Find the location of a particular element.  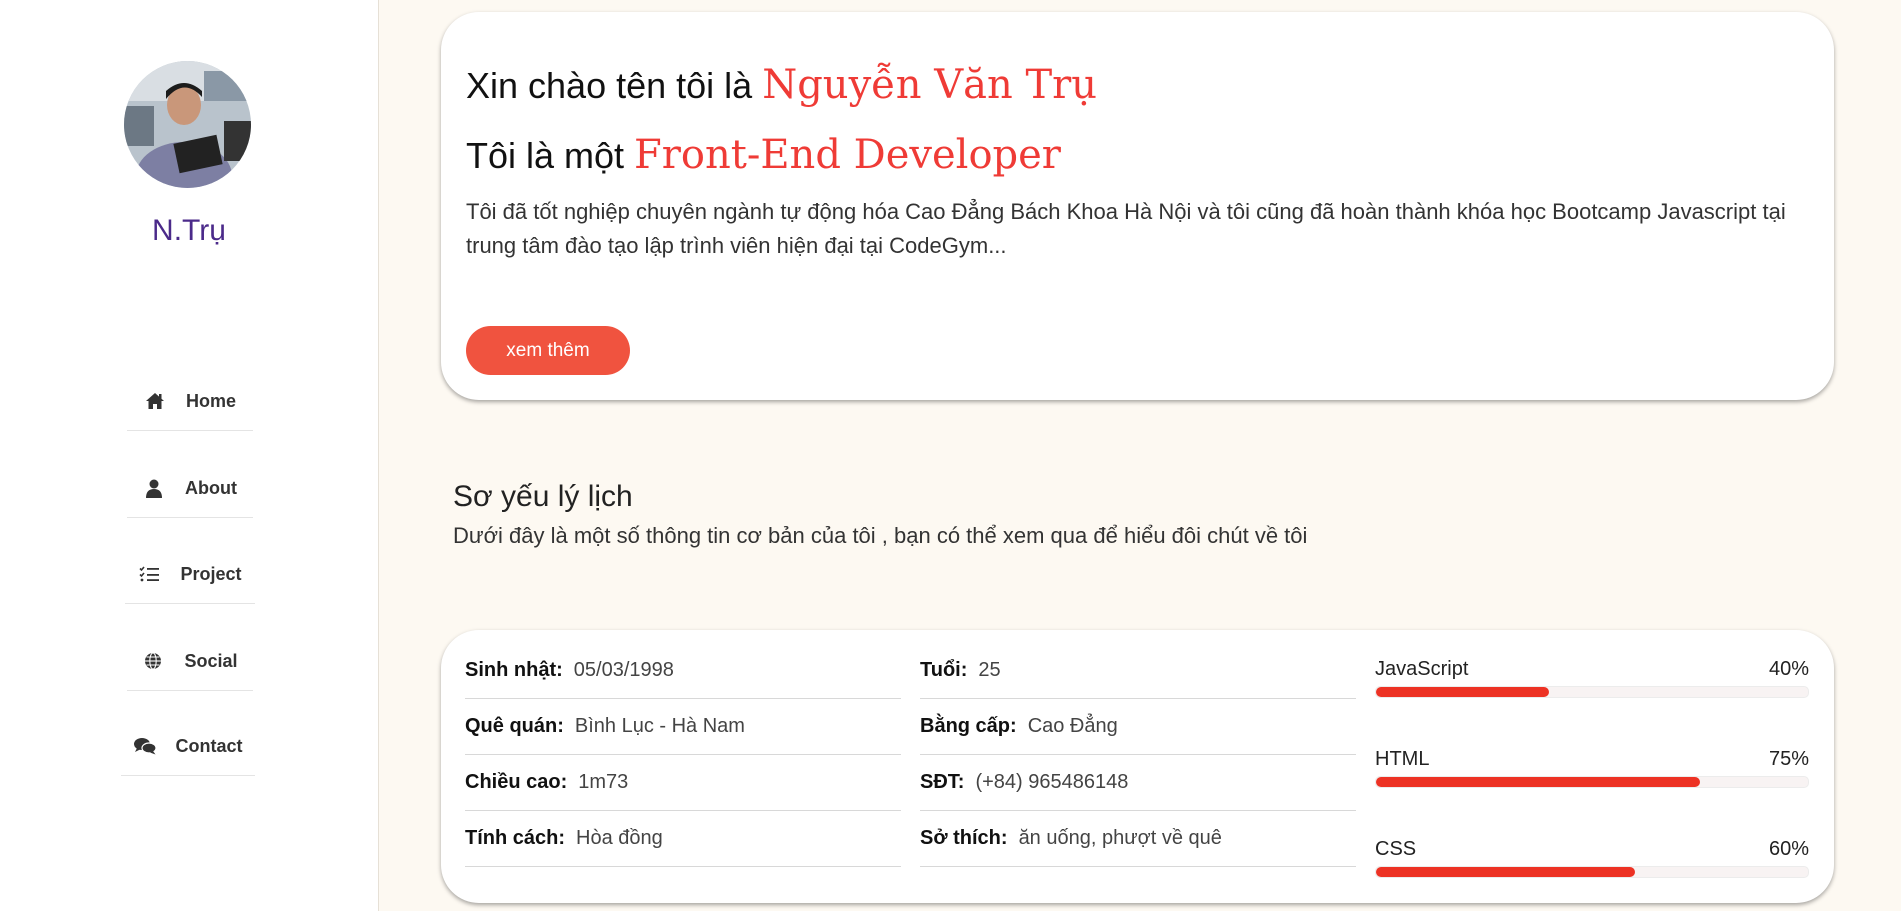

nav-about-label: About is located at coordinates (211, 487).